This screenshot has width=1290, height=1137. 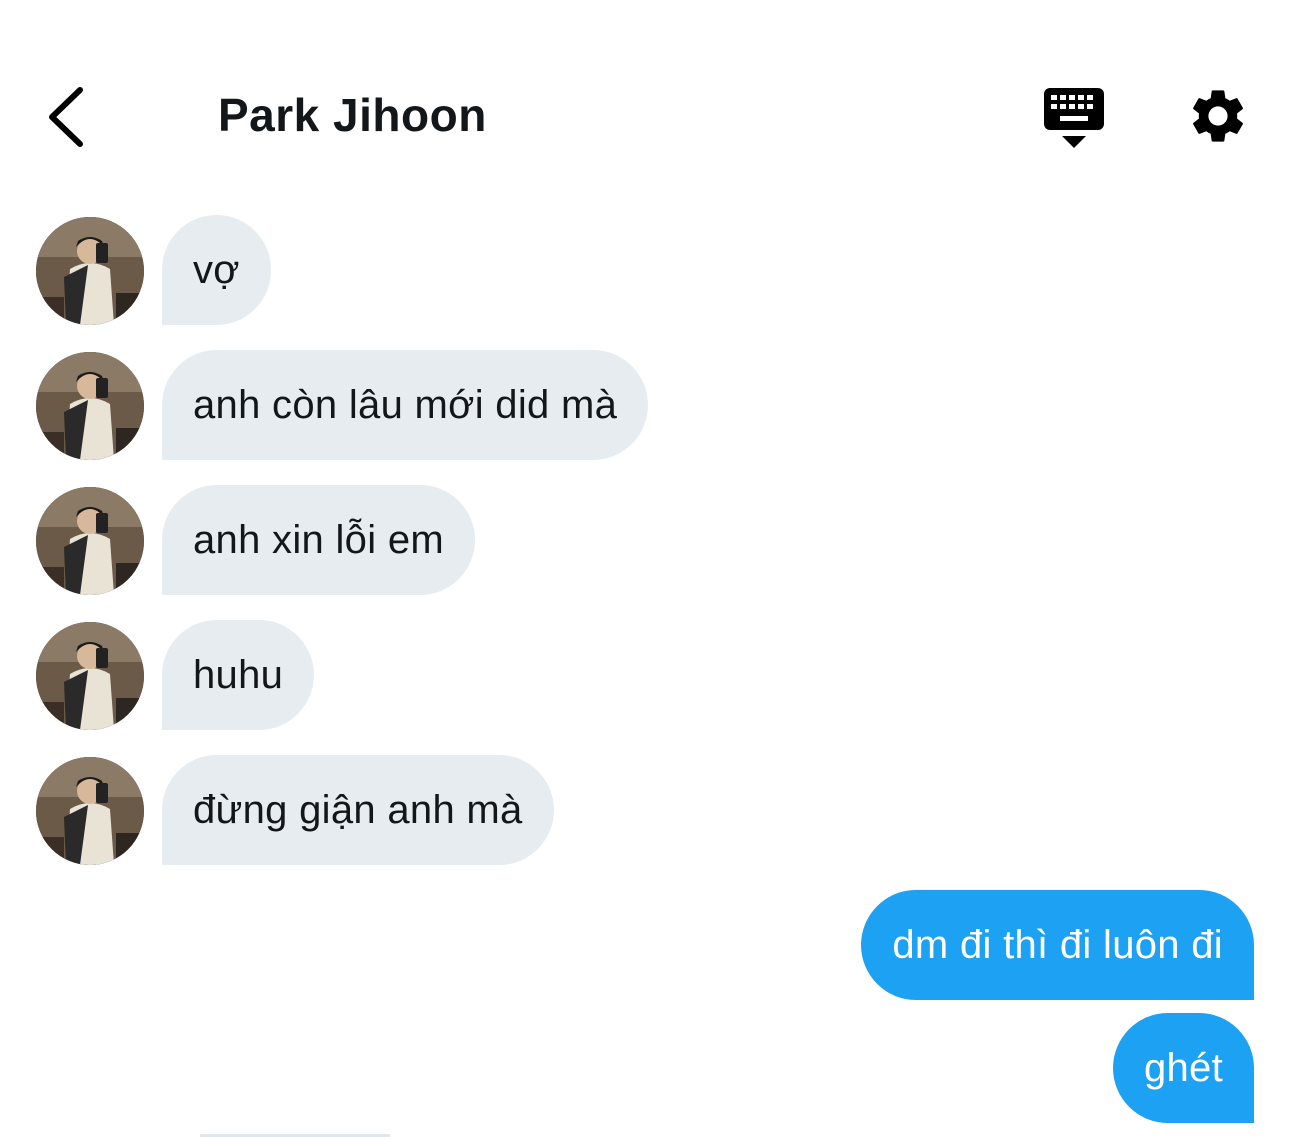 What do you see at coordinates (645, 541) in the screenshot?
I see `message-row: anh xin lỗi em` at bounding box center [645, 541].